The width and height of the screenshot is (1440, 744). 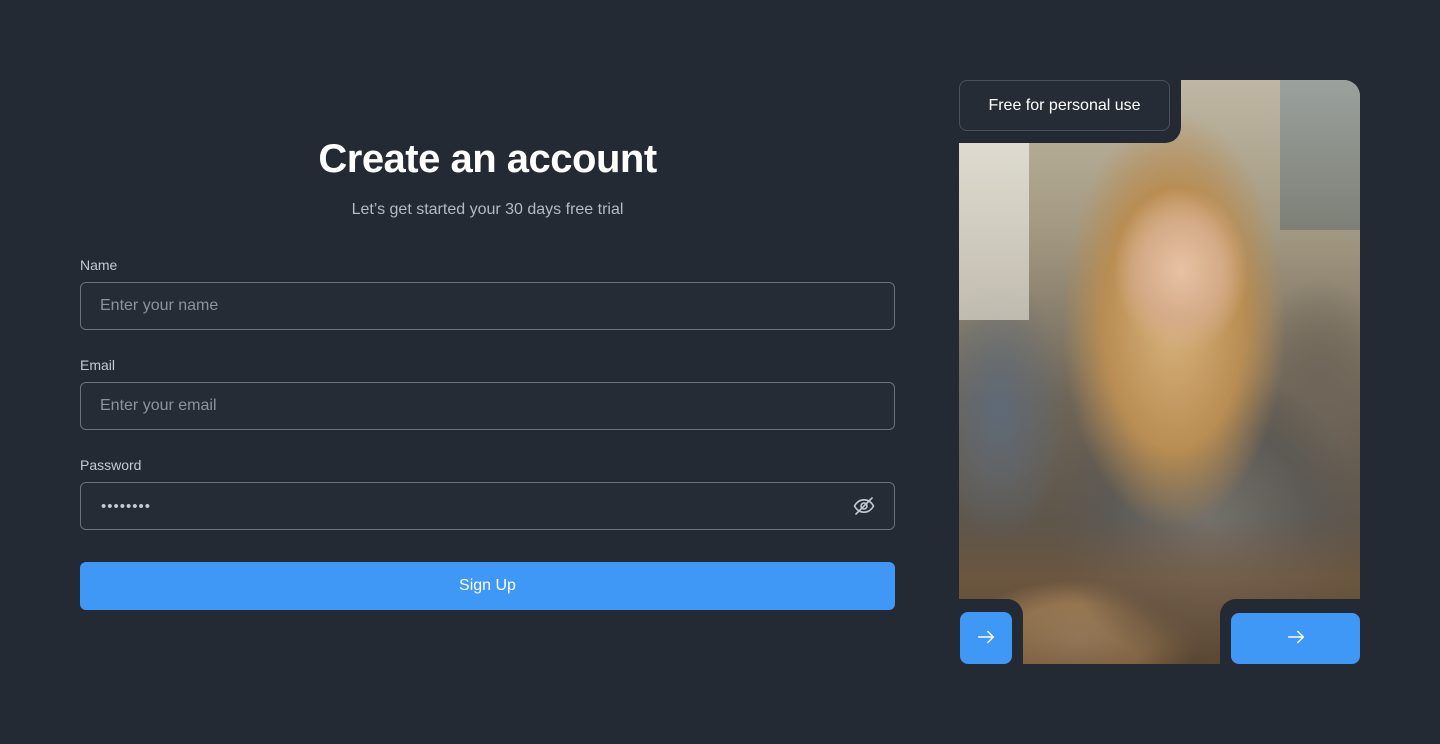 I want to click on email-input, so click(x=460, y=406).